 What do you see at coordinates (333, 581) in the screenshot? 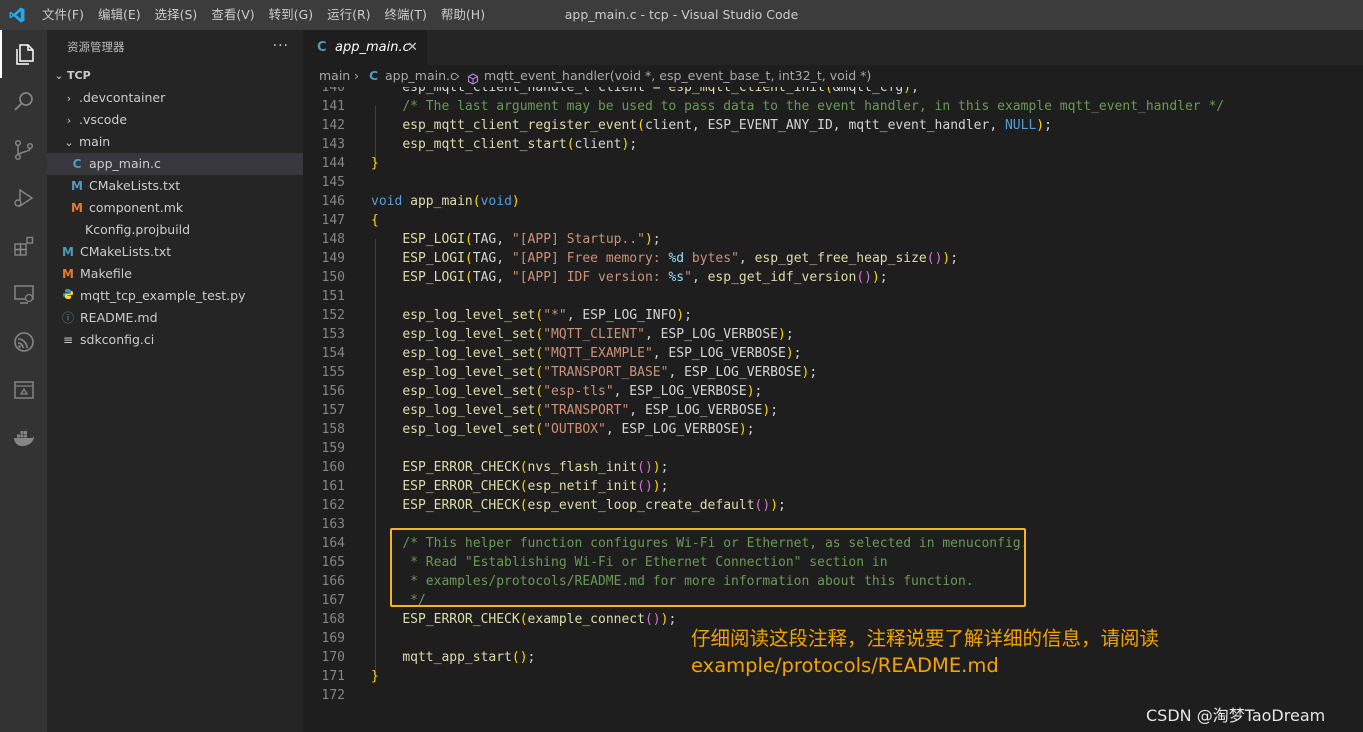
I see `line-number: 166` at bounding box center [333, 581].